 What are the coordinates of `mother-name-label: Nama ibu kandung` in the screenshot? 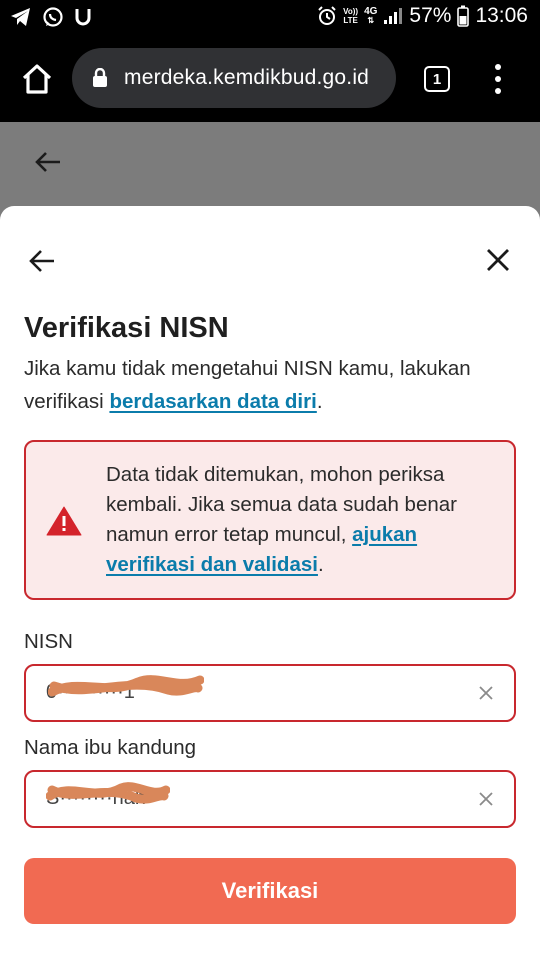 It's located at (110, 747).